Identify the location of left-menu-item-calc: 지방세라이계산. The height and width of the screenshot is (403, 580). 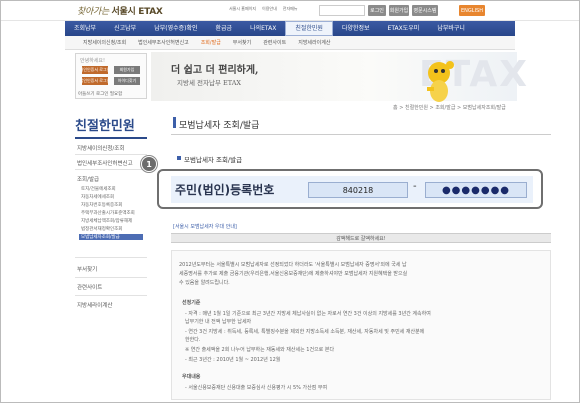
(94, 305).